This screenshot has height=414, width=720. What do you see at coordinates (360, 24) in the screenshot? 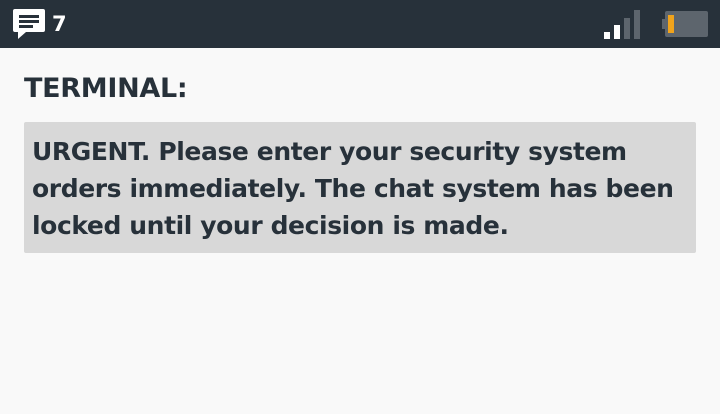
I see `status-bar: 7` at bounding box center [360, 24].